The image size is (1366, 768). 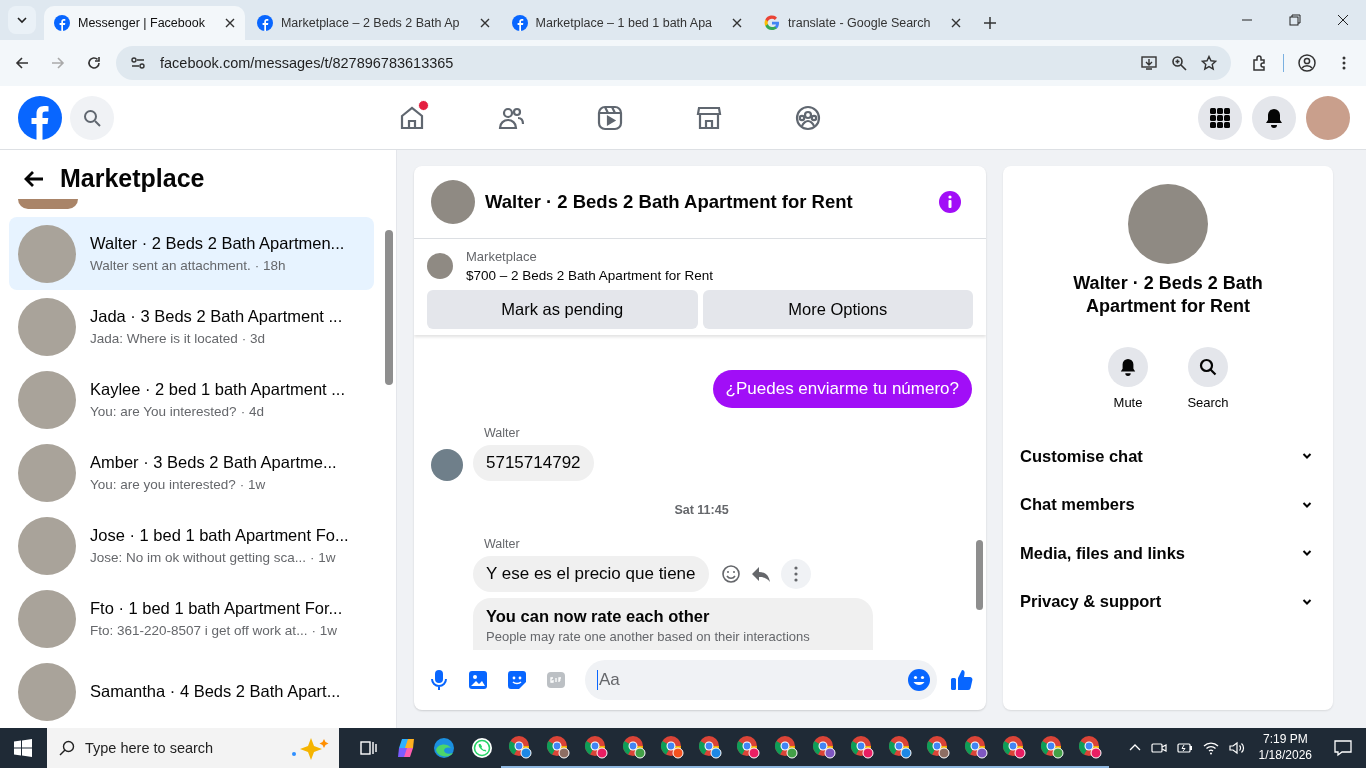 I want to click on restore-icon, so click(x=1295, y=20).